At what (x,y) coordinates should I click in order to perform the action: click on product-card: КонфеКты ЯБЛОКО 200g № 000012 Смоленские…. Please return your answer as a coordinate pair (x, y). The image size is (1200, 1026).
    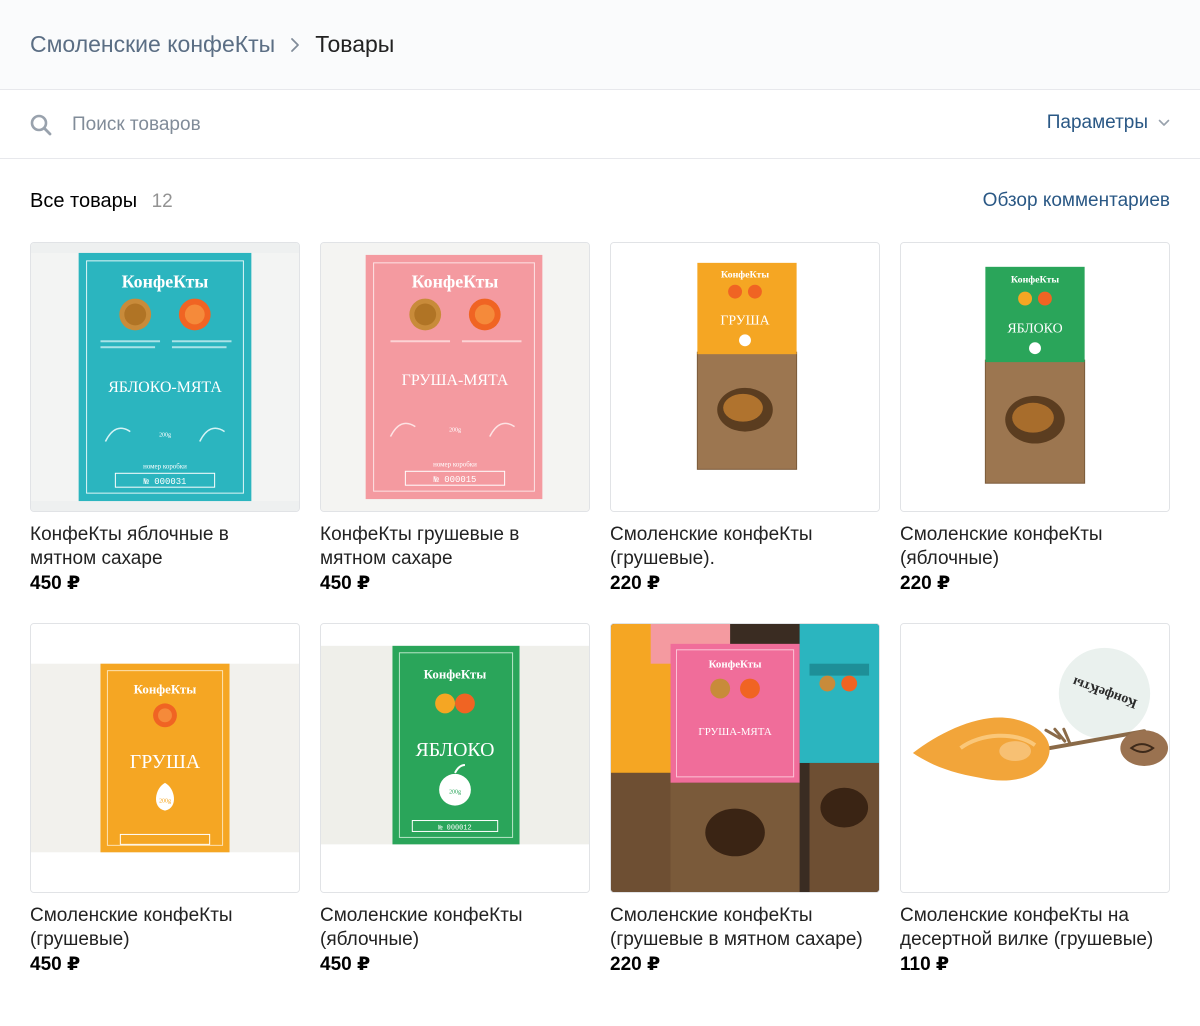
    Looking at the image, I should click on (455, 802).